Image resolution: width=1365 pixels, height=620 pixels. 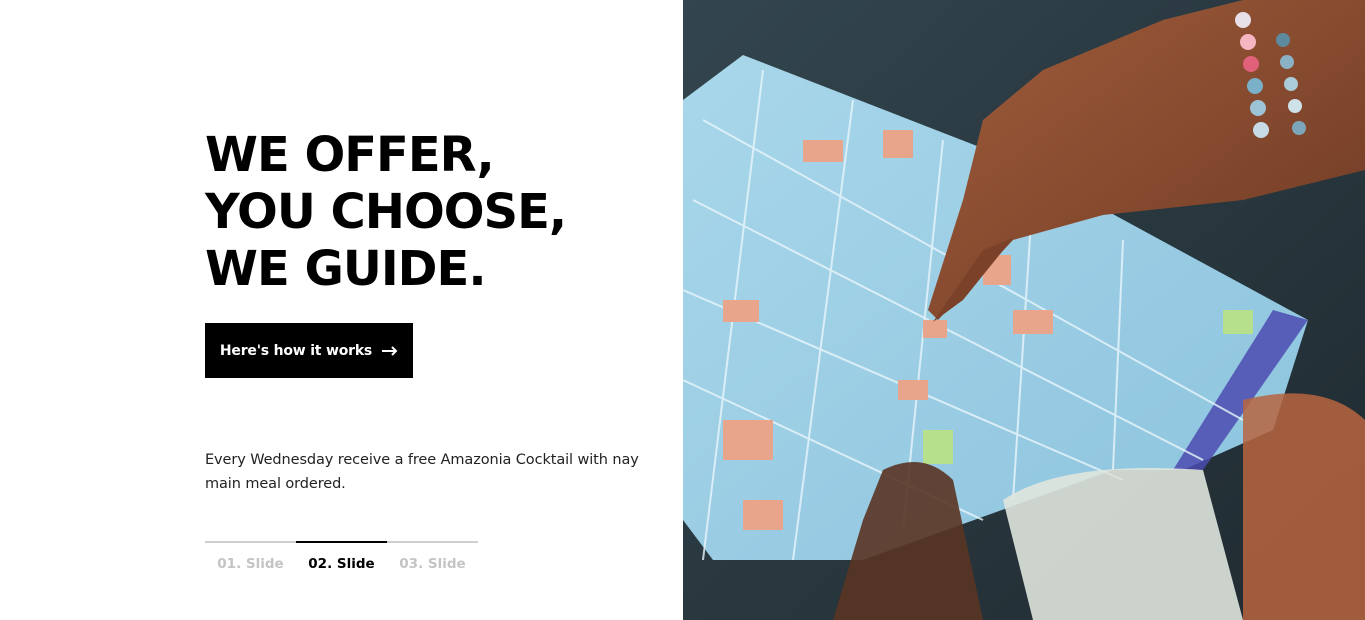 I want to click on how-it-works-label: Here's how it works, so click(x=296, y=350).